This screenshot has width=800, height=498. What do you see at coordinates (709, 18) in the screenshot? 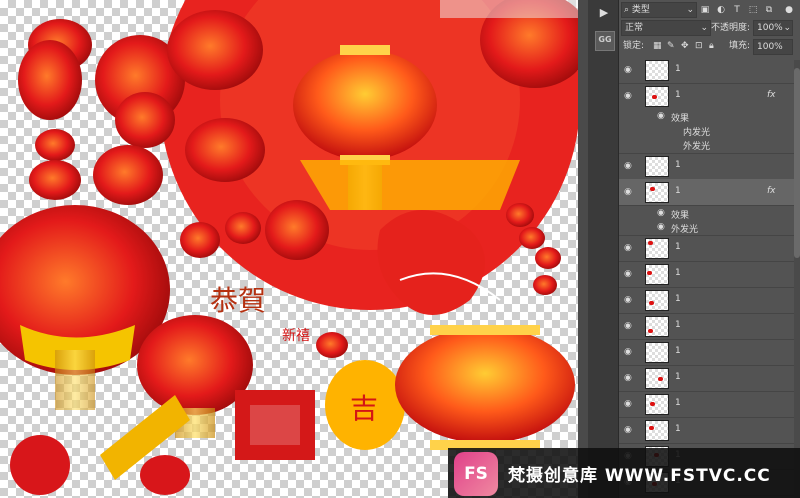
I see `layers-panel-header: ⌕ 类型 ⌄ ▣ ◐ T ⬚ ⧉ ● 正常 ⌄ 不透明度: 100% ⌄` at bounding box center [709, 18].